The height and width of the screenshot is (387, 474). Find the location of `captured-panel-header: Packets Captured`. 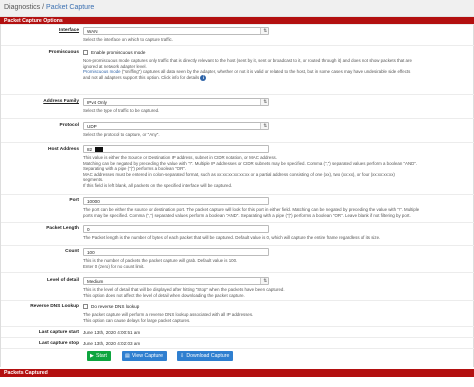

captured-panel-header: Packets Captured is located at coordinates (237, 373).